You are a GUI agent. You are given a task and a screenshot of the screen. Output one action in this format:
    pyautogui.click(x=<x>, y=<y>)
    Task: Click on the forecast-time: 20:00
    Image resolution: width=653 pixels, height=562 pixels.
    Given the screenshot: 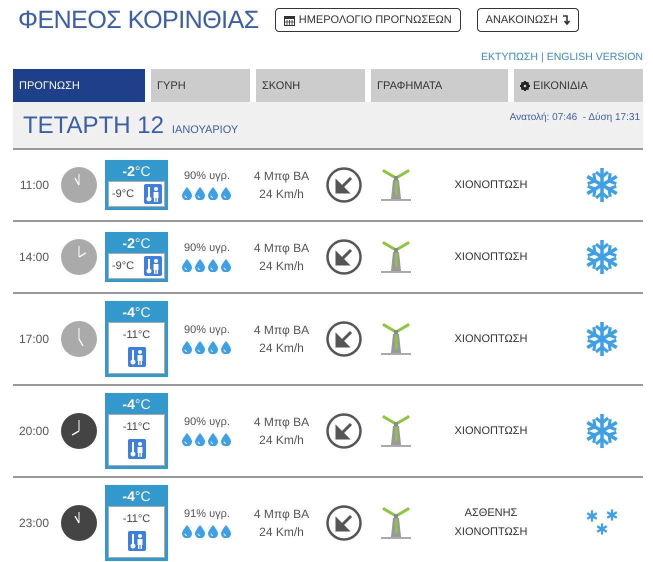 What is the action you would take?
    pyautogui.click(x=34, y=431)
    